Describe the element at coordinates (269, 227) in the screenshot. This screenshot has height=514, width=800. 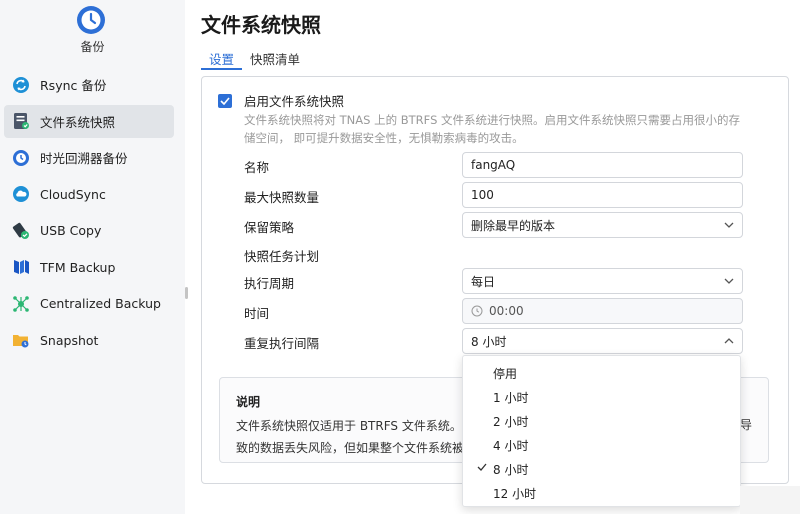
I see `retention-policy-label: 保留策略` at that location.